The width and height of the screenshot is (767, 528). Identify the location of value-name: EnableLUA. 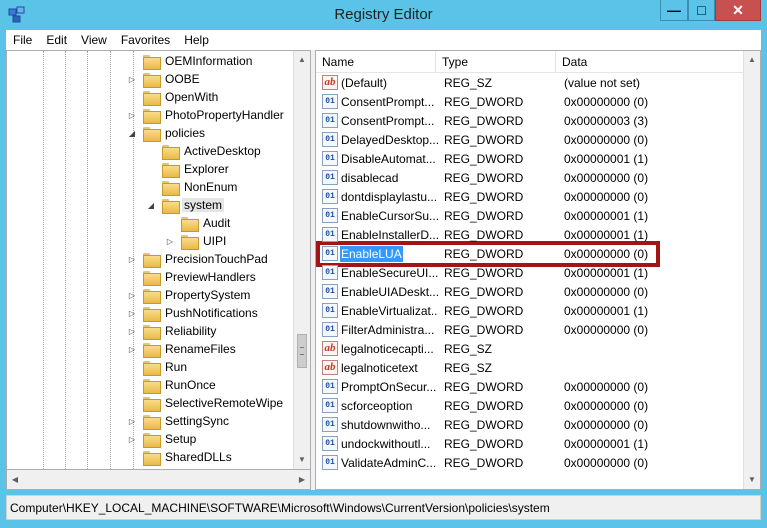
(371, 253).